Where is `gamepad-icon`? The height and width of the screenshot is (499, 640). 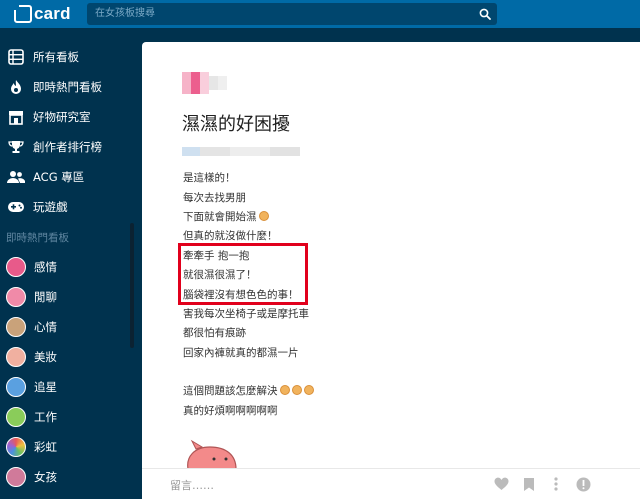 gamepad-icon is located at coordinates (16, 207).